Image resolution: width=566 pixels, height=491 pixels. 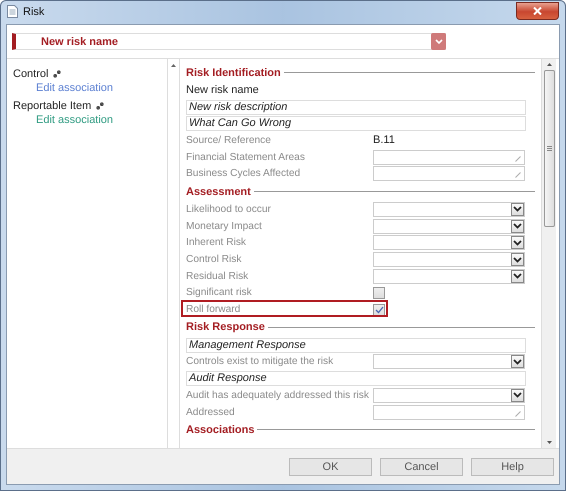 I want to click on association-label: Control, so click(x=30, y=74).